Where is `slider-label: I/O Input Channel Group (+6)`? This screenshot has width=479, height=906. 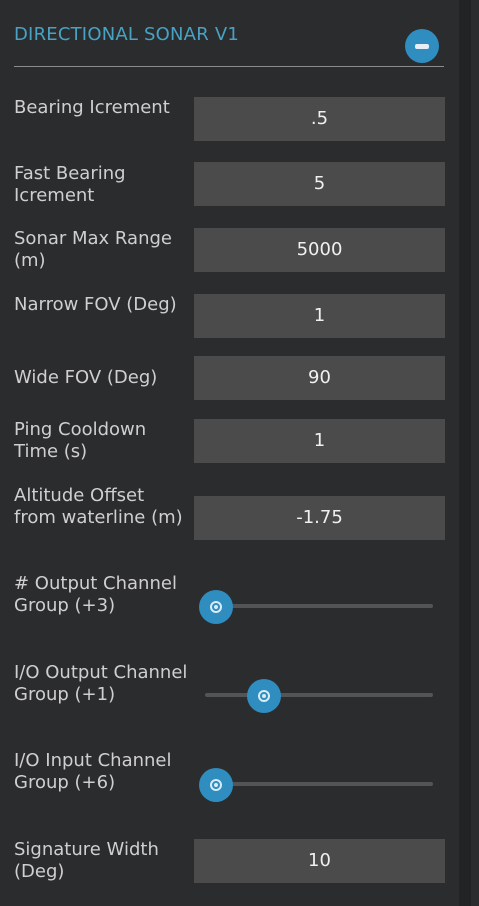
slider-label: I/O Input Channel Group (+6) is located at coordinates (93, 771).